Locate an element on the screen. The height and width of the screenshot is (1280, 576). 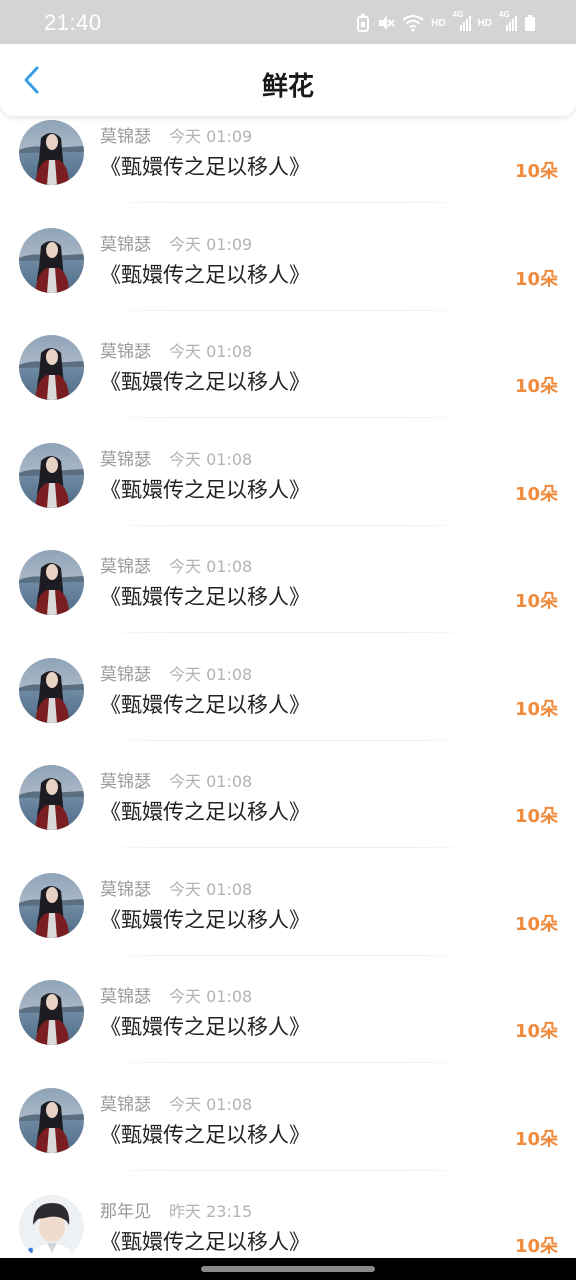
user-name: 那年见 is located at coordinates (125, 1209).